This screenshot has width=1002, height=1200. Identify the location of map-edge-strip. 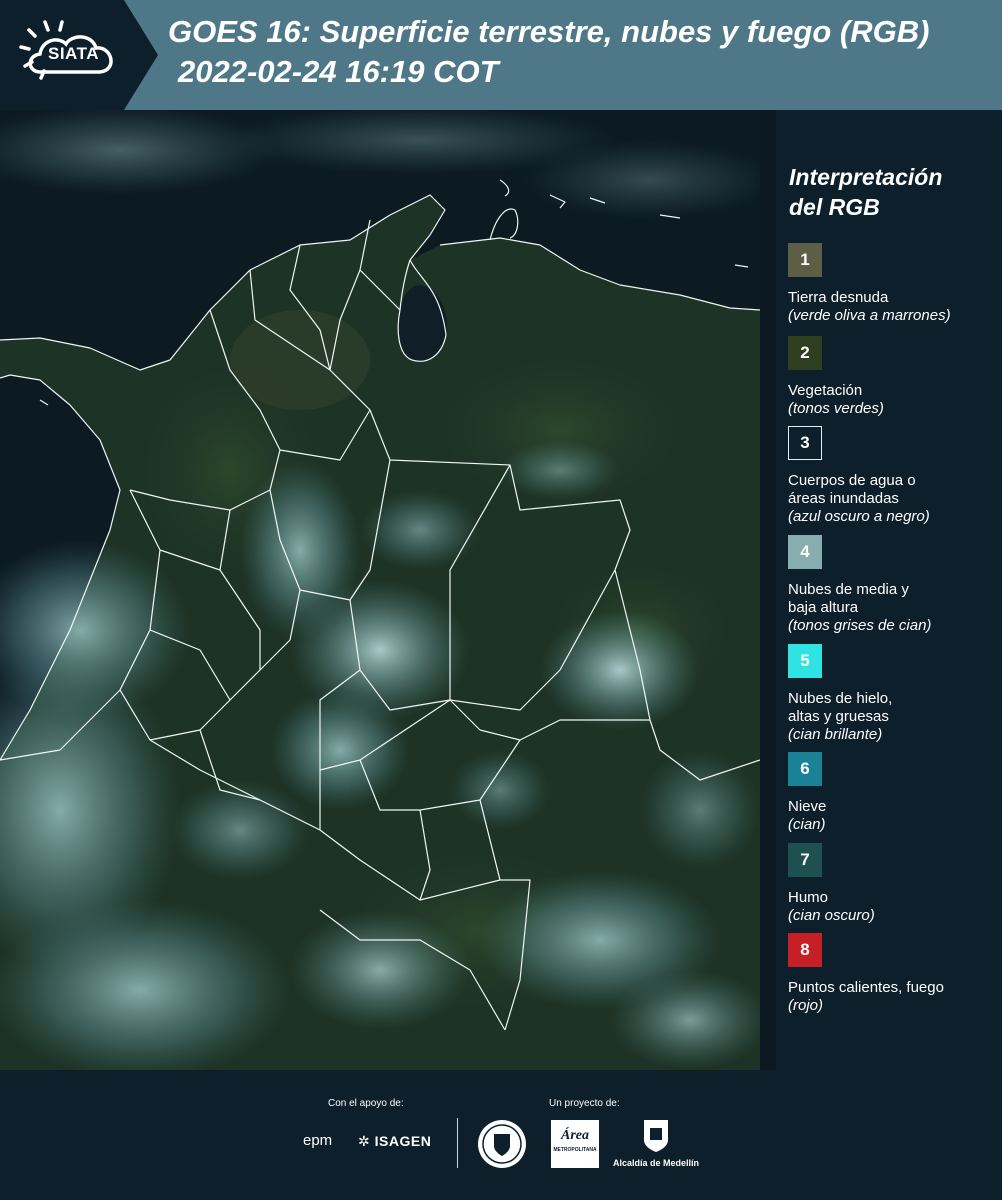
(768, 590).